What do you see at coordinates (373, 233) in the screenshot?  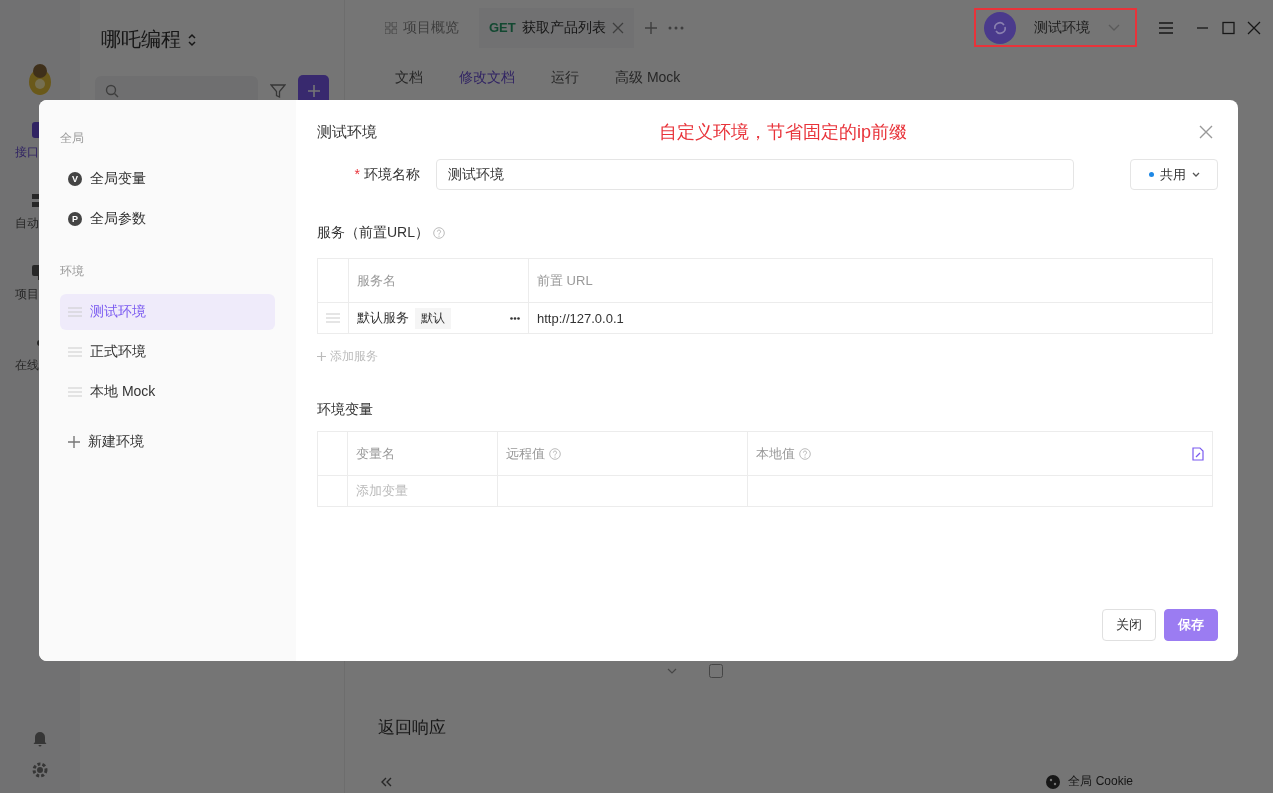 I see `section-heading: 服务（前置URL）` at bounding box center [373, 233].